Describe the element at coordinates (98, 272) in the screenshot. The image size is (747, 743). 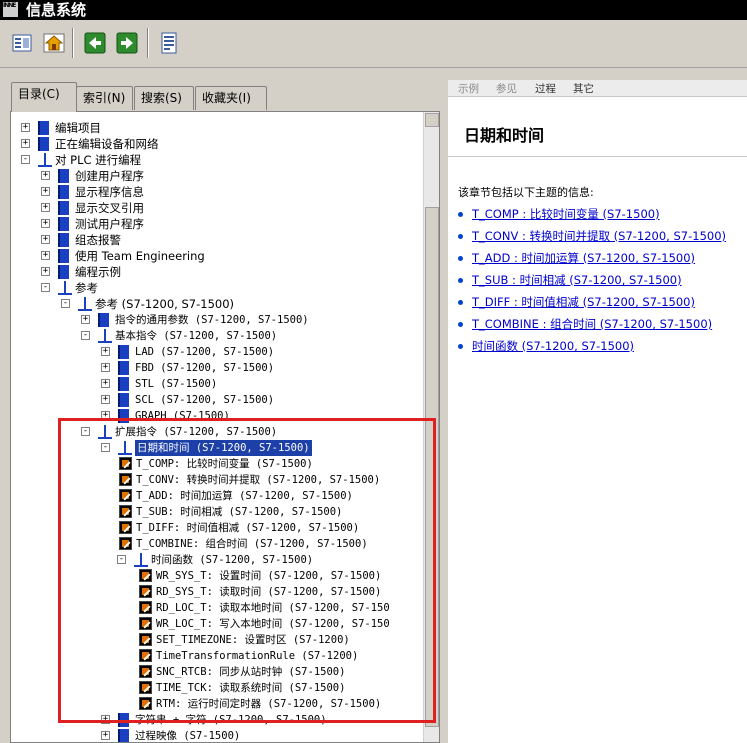
I see `tree-item-label: 编程示例` at that location.